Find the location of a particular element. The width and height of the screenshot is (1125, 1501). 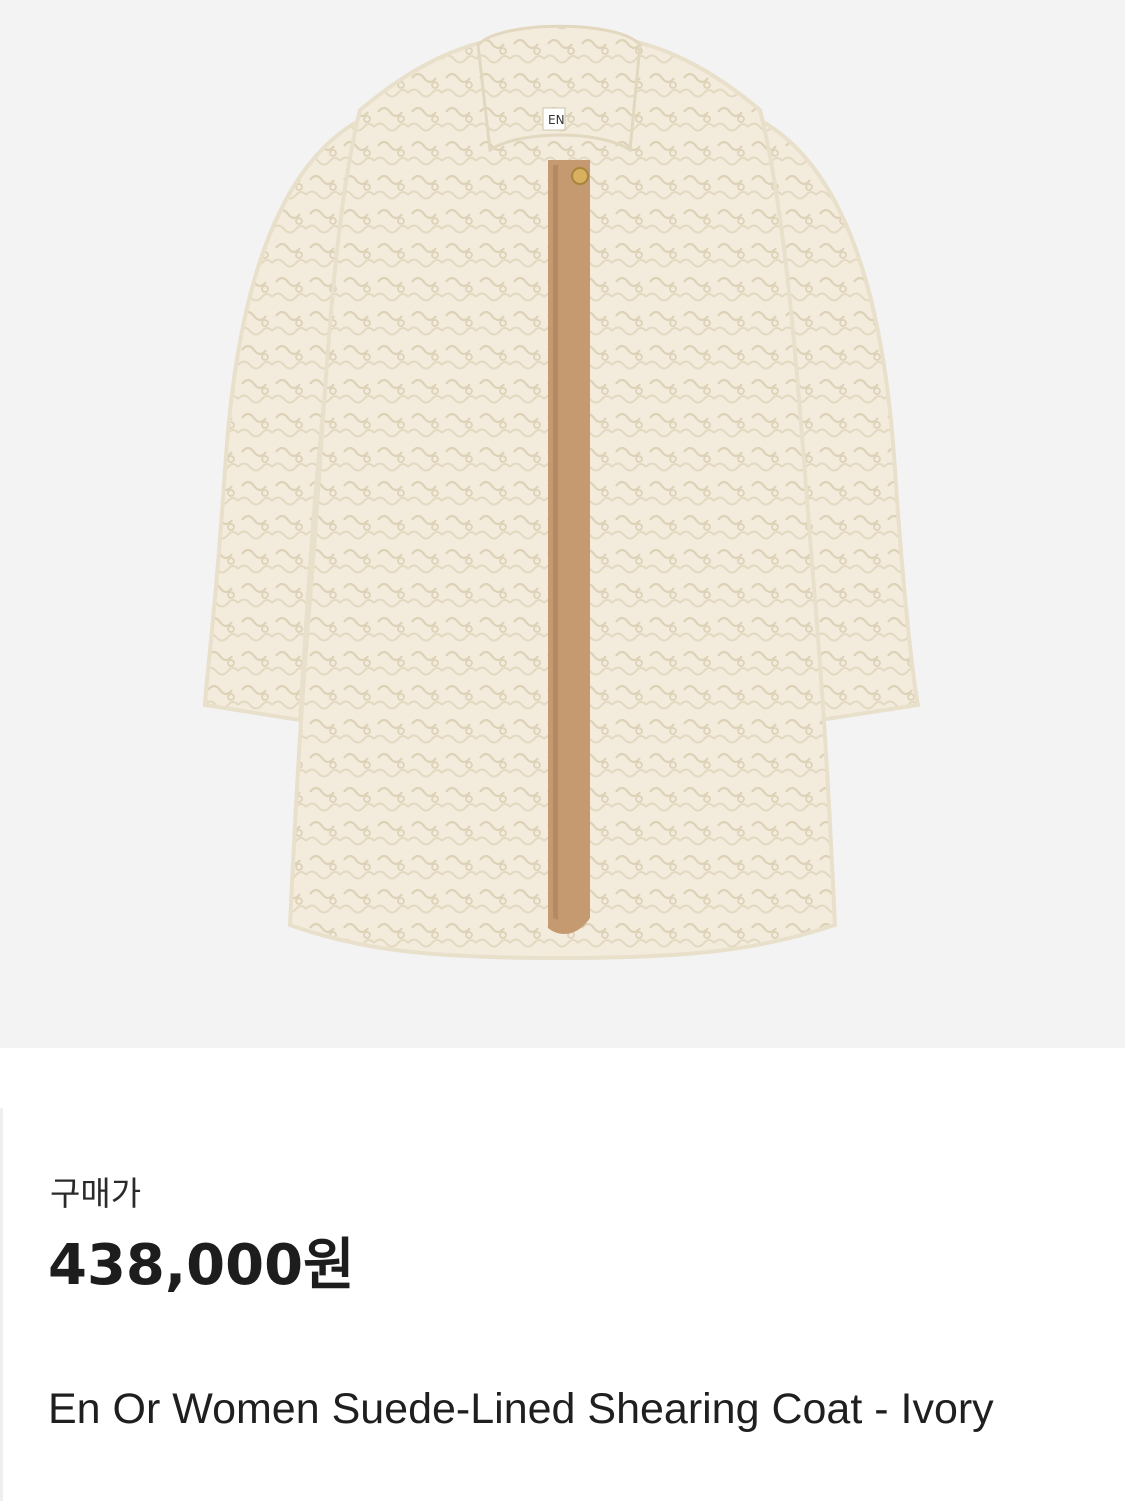

panel-edge-divider is located at coordinates (1, 1304).